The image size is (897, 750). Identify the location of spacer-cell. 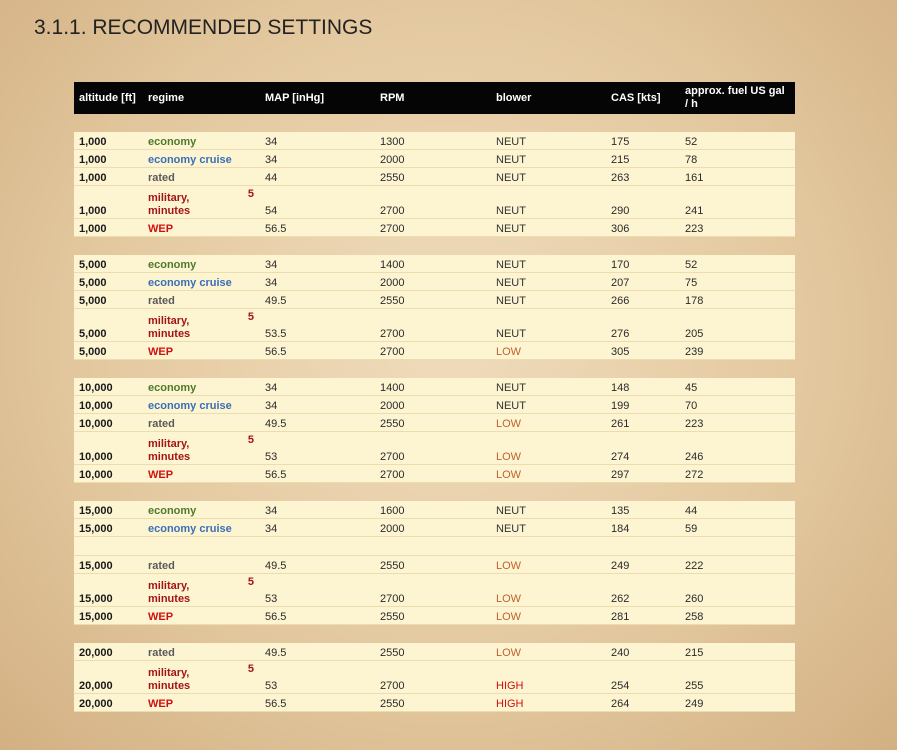
(434, 492).